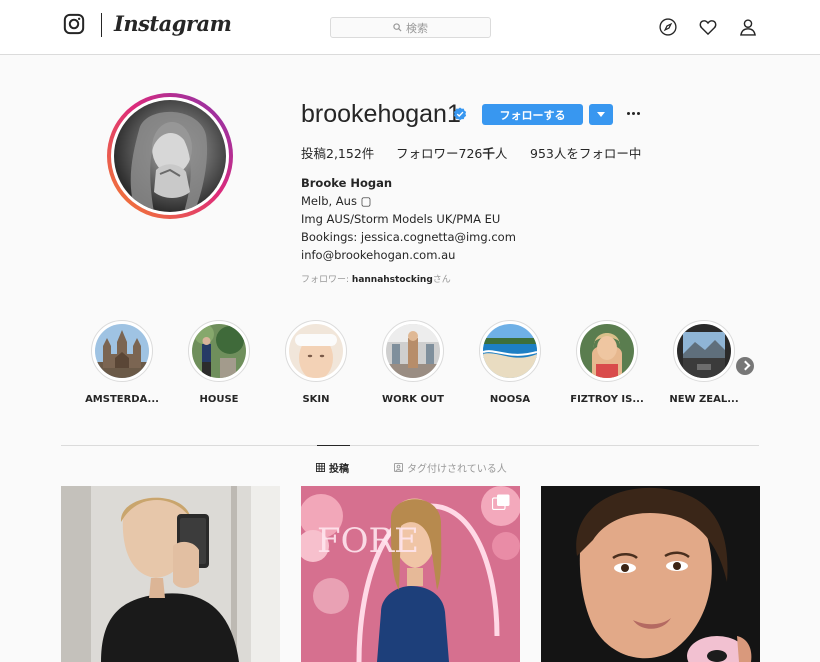 This screenshot has width=820, height=662. Describe the element at coordinates (668, 27) in the screenshot. I see `compass-icon` at that location.